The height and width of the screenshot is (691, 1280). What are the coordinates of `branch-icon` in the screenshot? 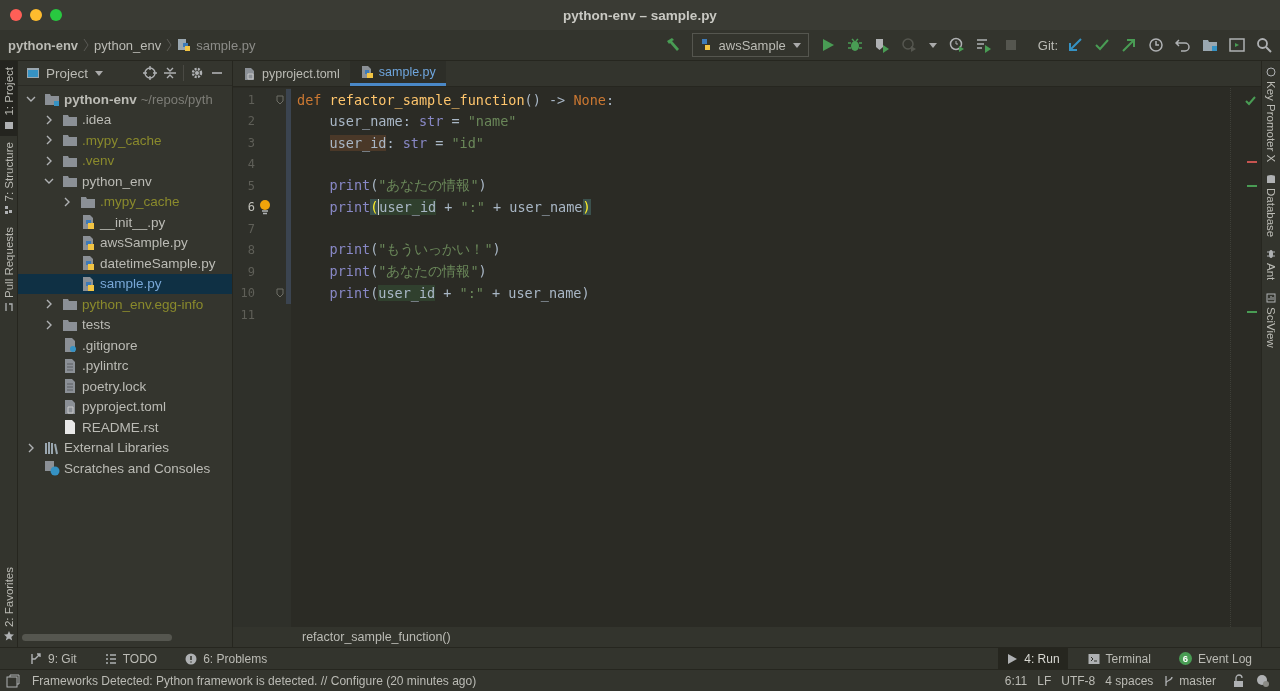 It's located at (1169, 680).